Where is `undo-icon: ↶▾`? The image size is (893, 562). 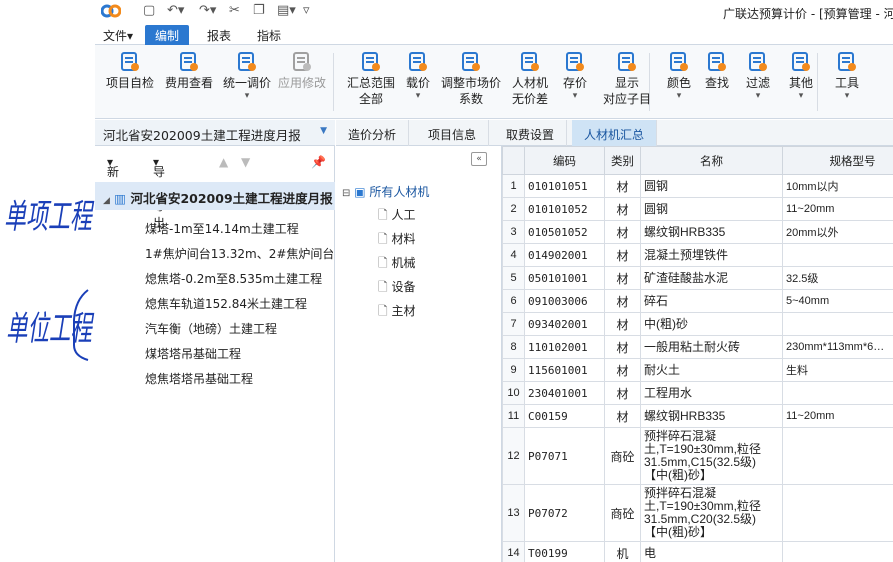
undo-icon: ↶▾ is located at coordinates (175, 10).